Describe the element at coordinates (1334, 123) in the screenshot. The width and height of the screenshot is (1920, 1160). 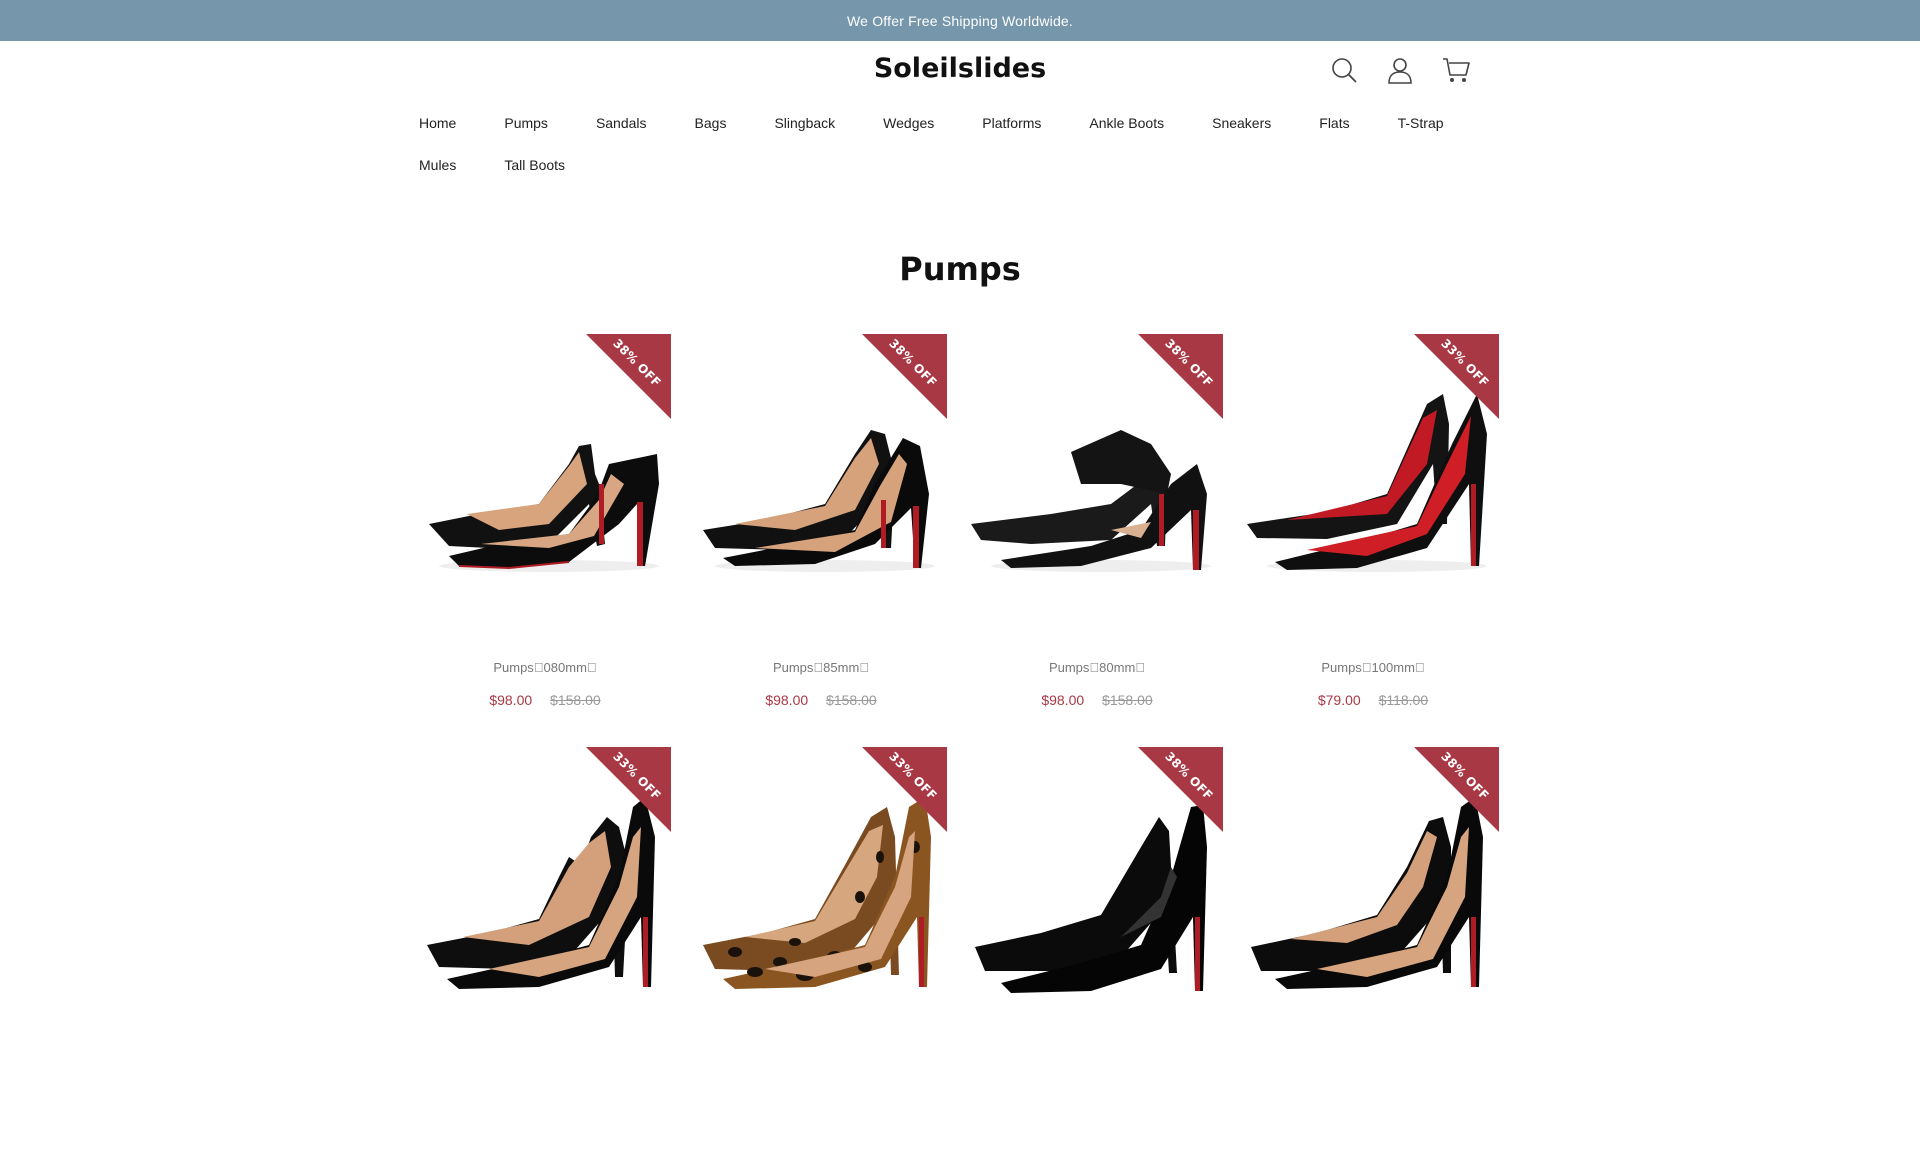
I see `nav-item-flats: Flats` at that location.